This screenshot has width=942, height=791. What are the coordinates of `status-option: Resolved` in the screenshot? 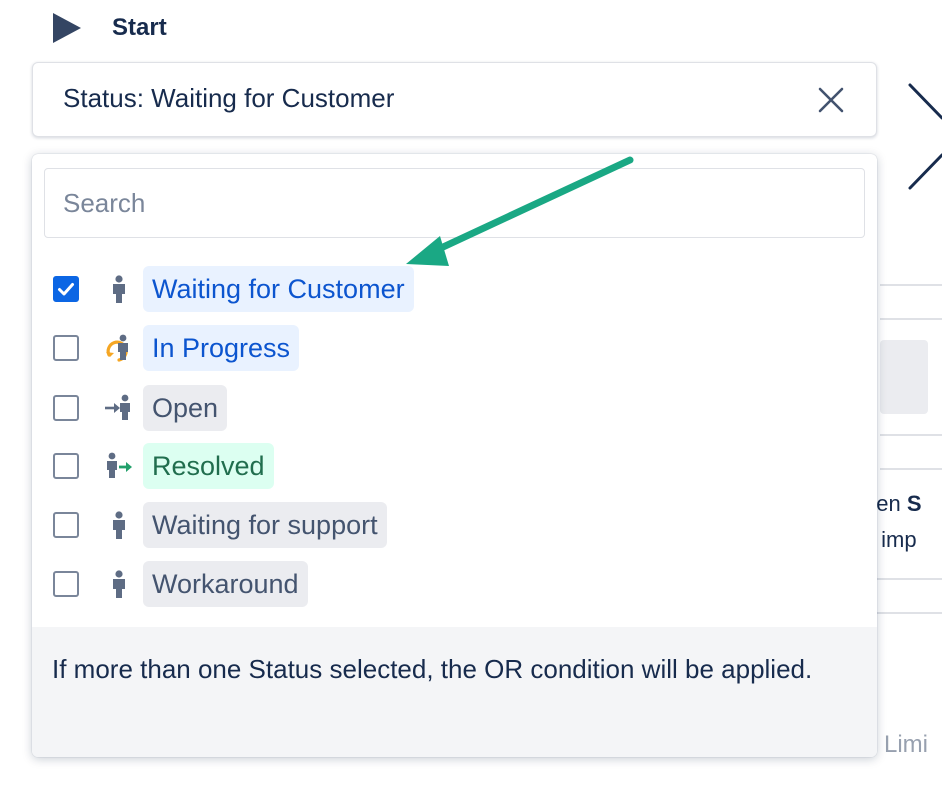 It's located at (454, 467).